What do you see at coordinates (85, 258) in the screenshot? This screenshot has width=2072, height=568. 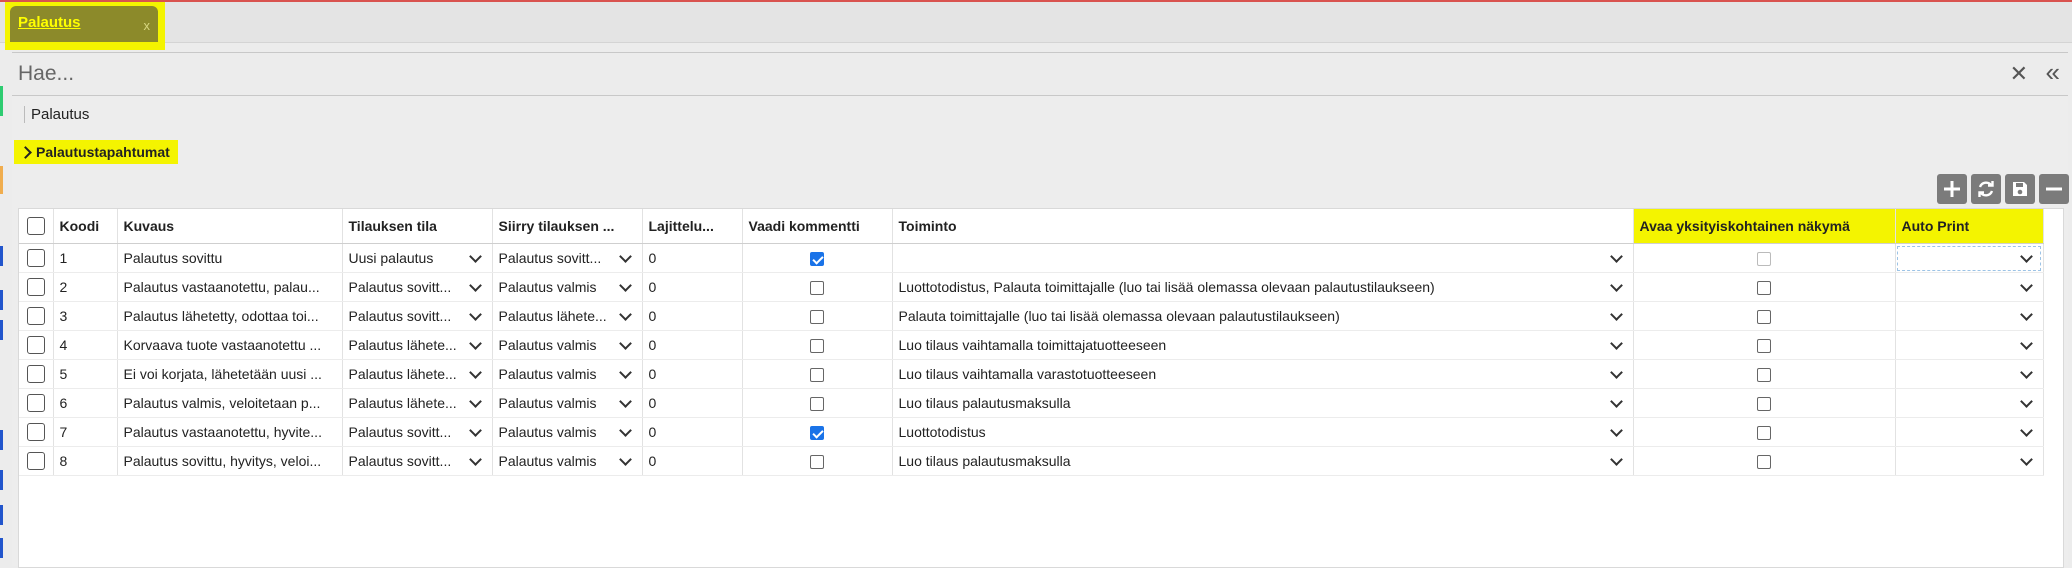 I see `cell-koodi: 1` at bounding box center [85, 258].